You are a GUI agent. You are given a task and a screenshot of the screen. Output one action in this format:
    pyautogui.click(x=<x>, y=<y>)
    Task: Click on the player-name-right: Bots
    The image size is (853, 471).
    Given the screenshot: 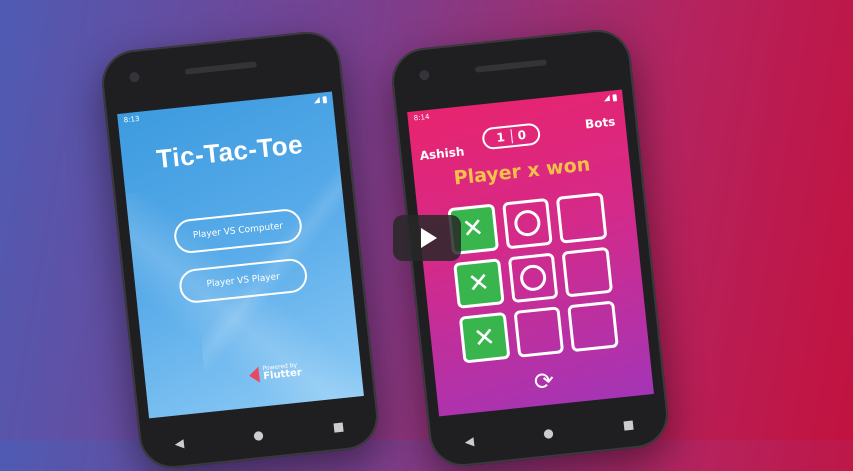 What is the action you would take?
    pyautogui.click(x=600, y=123)
    